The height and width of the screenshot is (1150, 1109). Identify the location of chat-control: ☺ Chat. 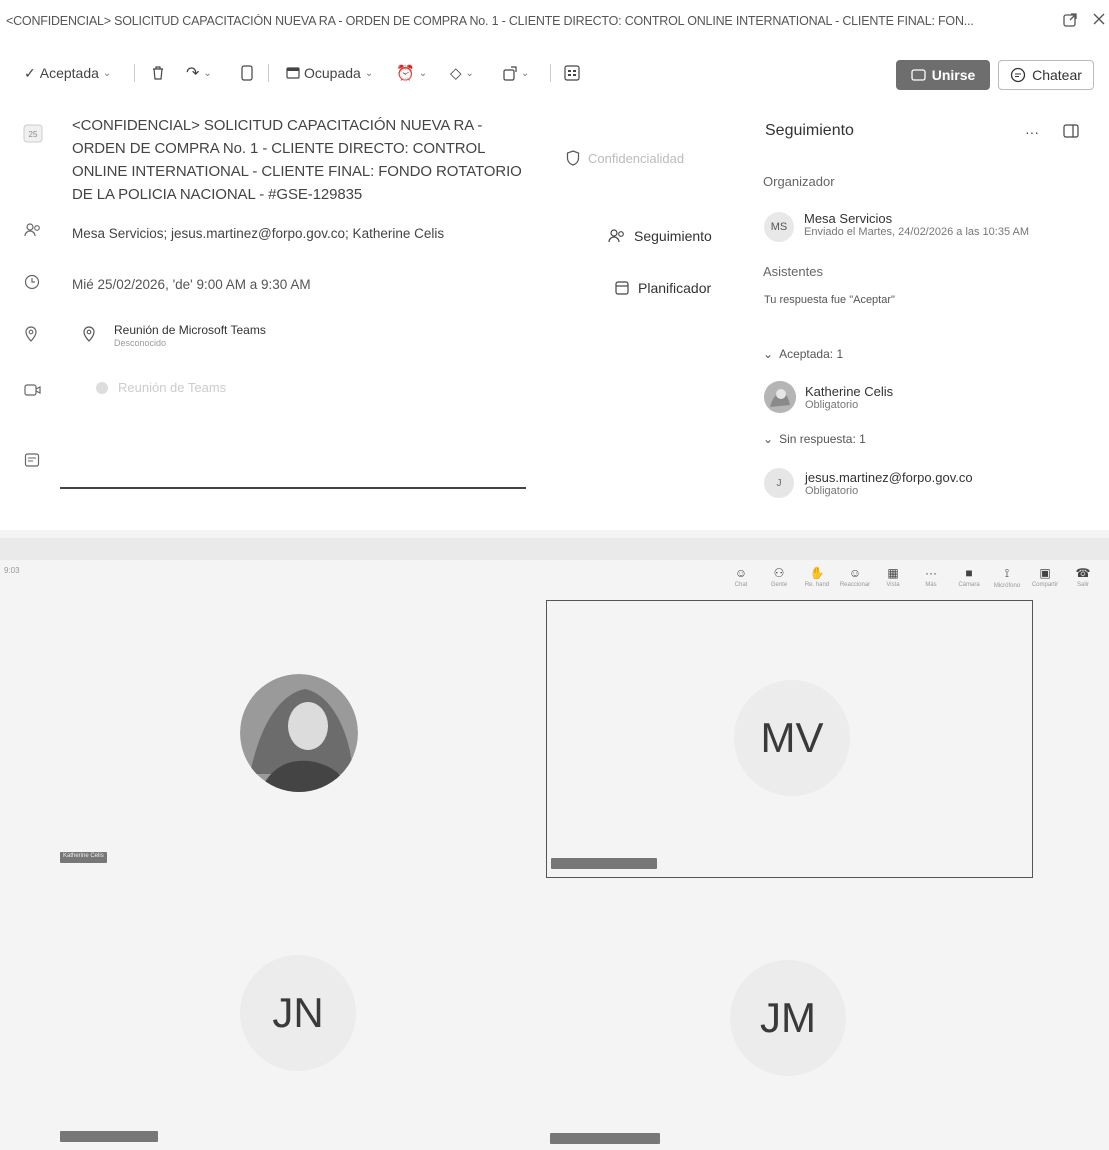
(741, 577).